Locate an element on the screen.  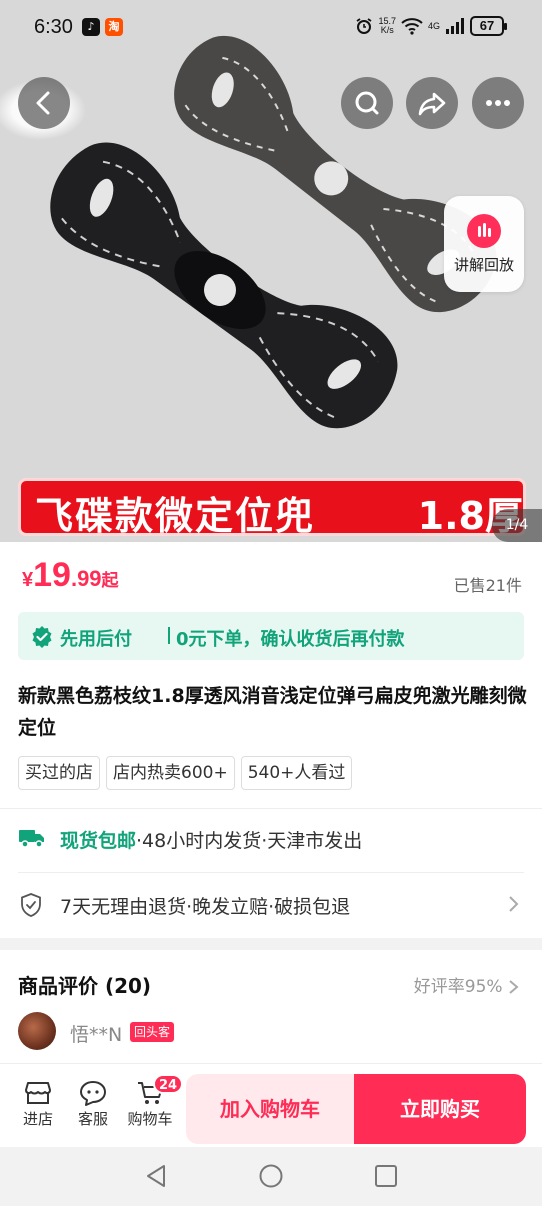
shipping-row: 现货包邮·48小时内发货·天津市发出 is located at coordinates (271, 840).